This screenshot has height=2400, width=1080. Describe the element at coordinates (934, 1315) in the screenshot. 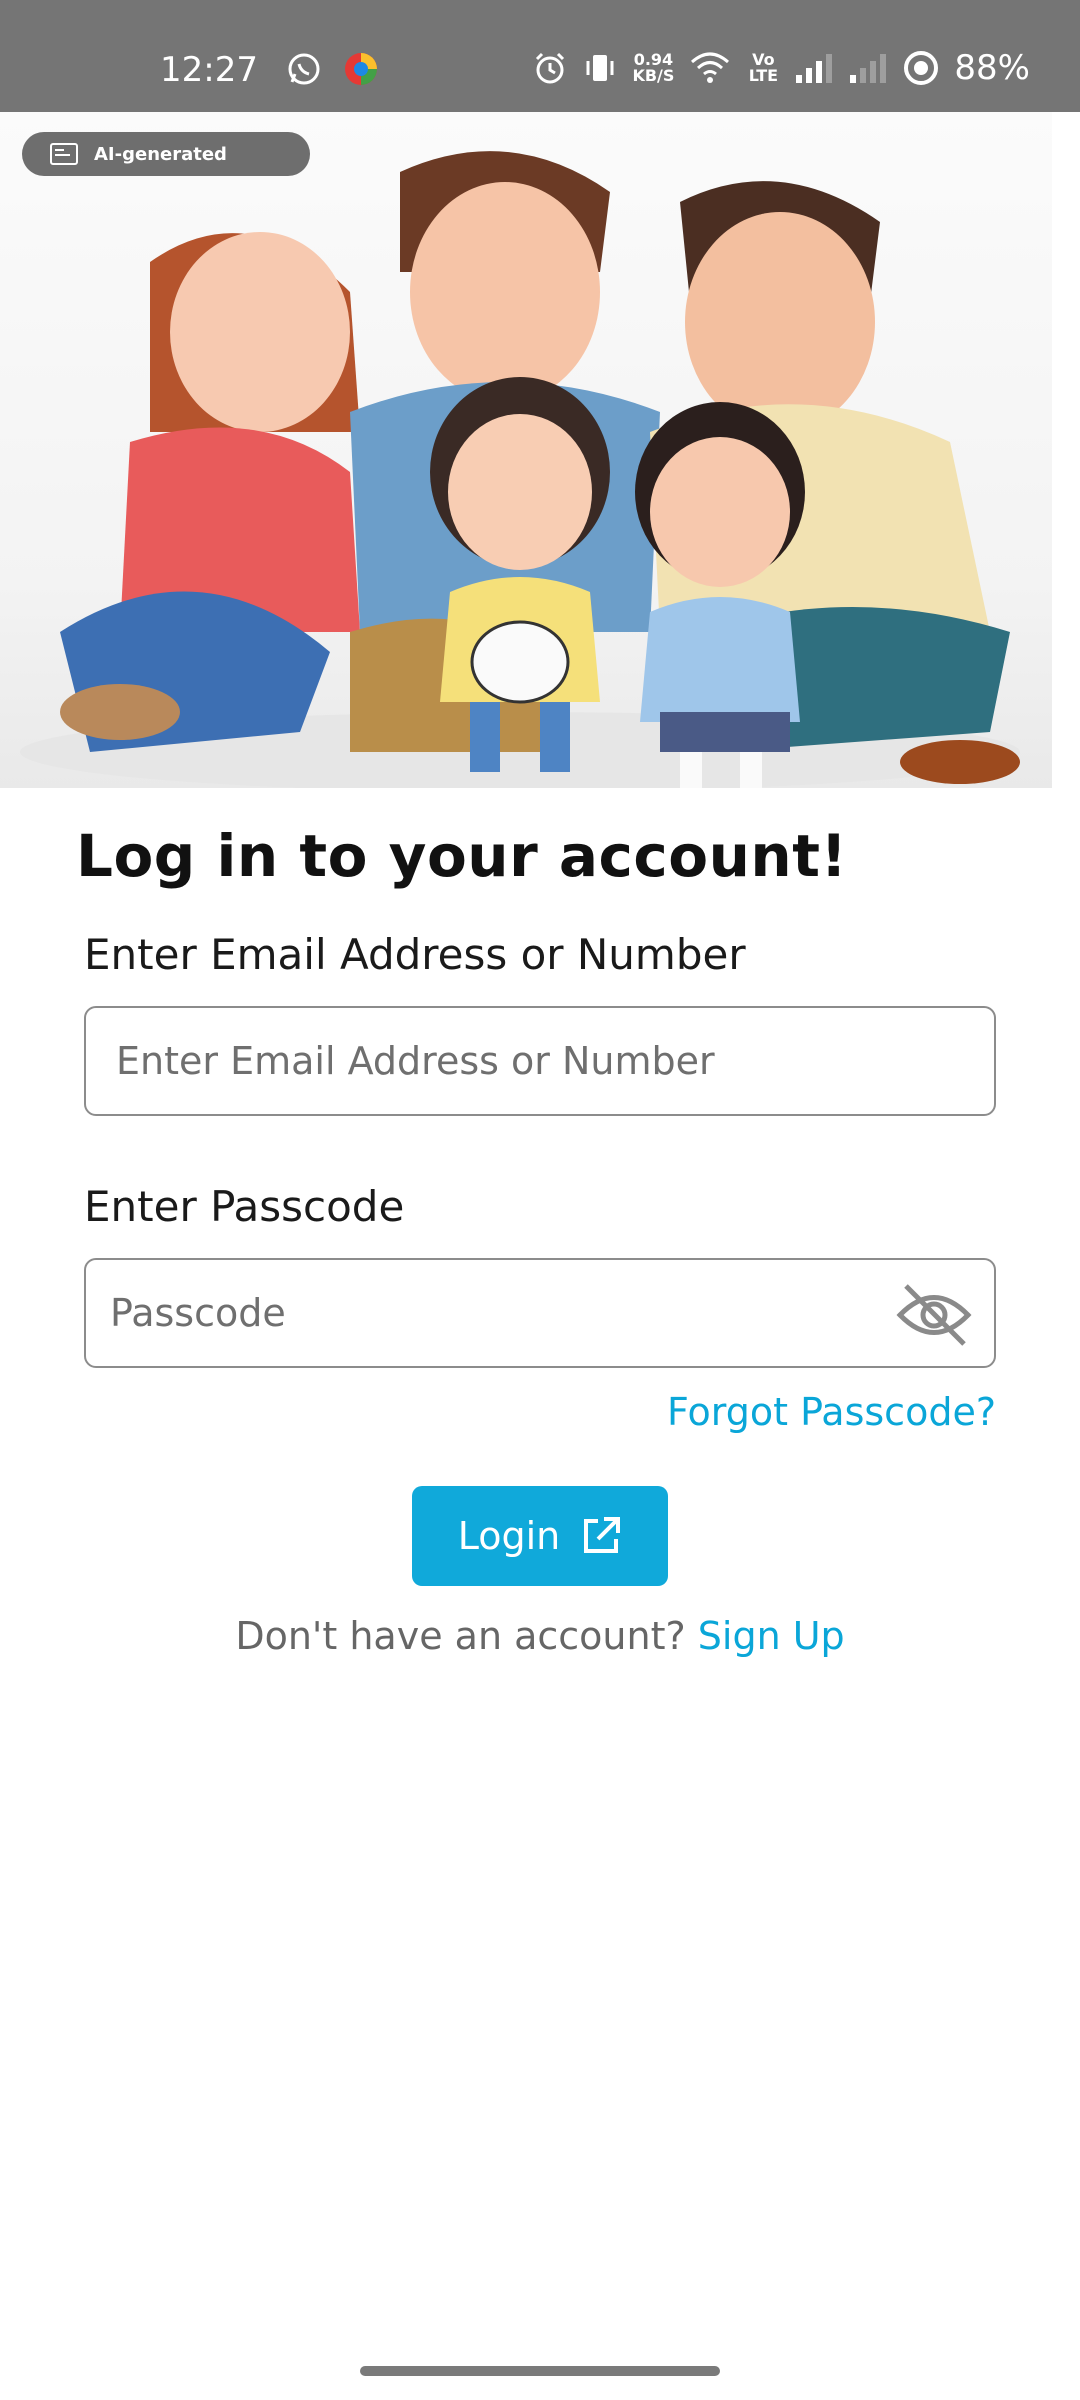

I see `eye-off-icon` at that location.